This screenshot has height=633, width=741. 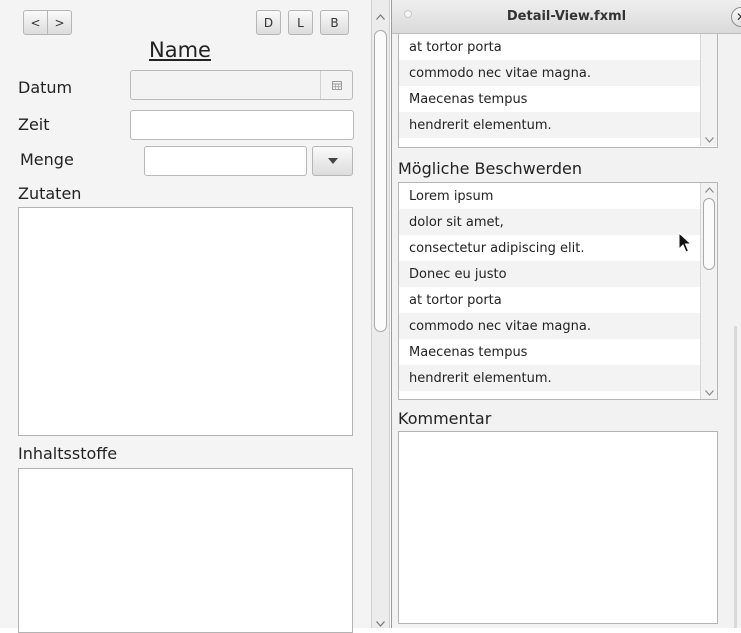 What do you see at coordinates (490, 168) in the screenshot?
I see `beschwerden-label: Mögliche Beschwerden` at bounding box center [490, 168].